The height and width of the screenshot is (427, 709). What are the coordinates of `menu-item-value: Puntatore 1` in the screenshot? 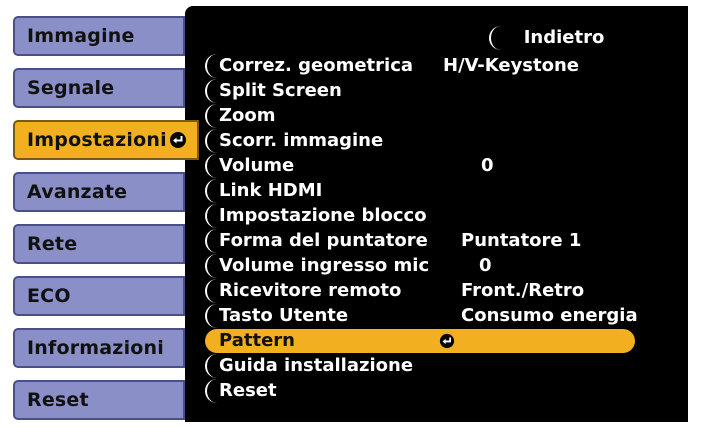 It's located at (521, 240).